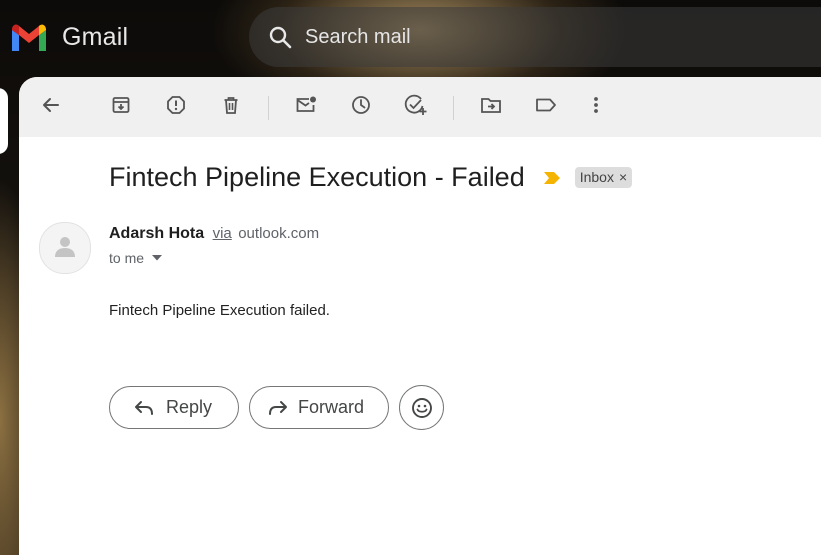 This screenshot has height=555, width=821. What do you see at coordinates (4, 121) in the screenshot?
I see `side-panel-edge` at bounding box center [4, 121].